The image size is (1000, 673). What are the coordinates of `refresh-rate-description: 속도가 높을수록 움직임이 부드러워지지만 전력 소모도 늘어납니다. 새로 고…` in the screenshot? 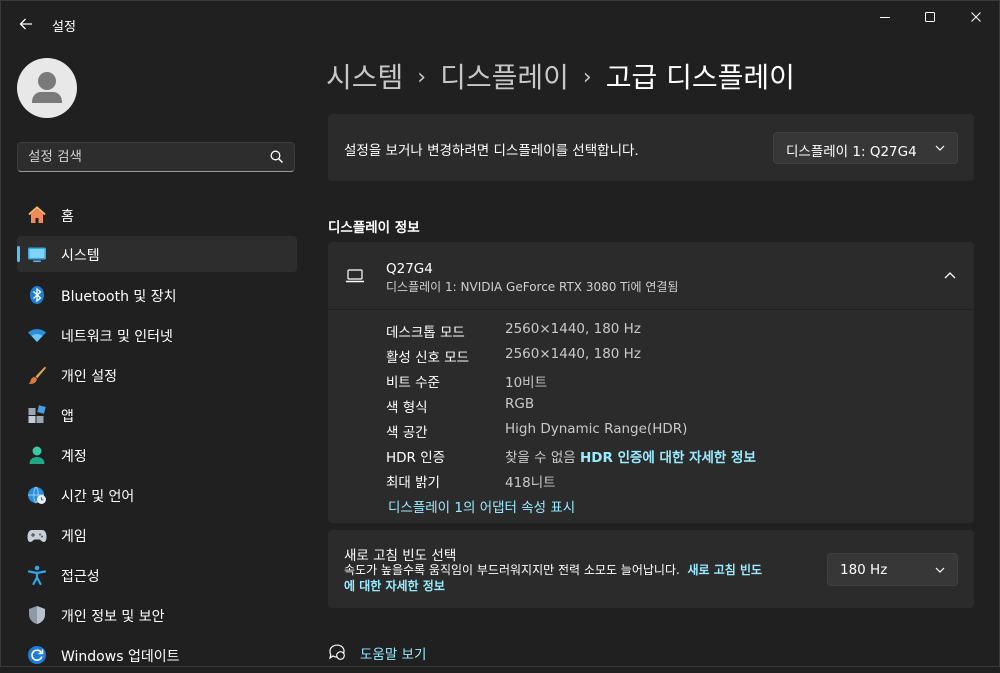 It's located at (579, 578).